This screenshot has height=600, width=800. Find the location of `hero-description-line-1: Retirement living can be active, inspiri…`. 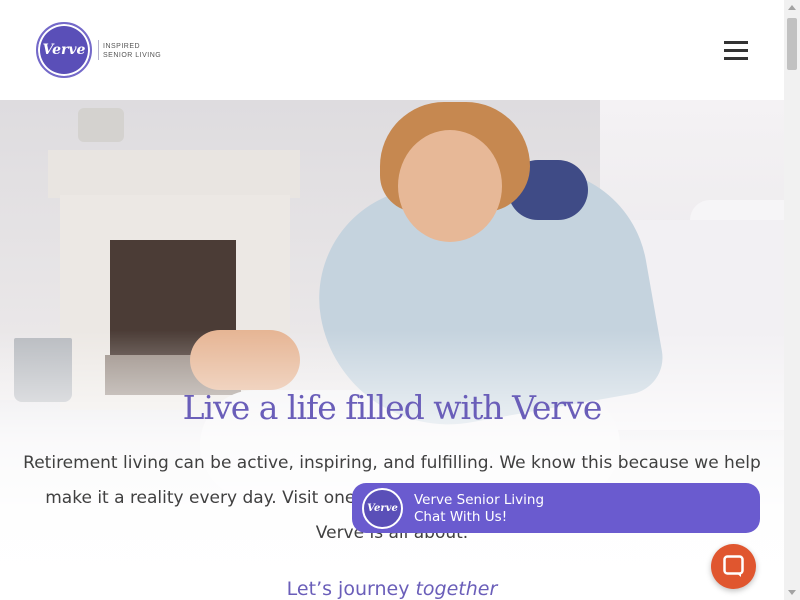

hero-description-line-1: Retirement living can be active, inspiri… is located at coordinates (392, 463).